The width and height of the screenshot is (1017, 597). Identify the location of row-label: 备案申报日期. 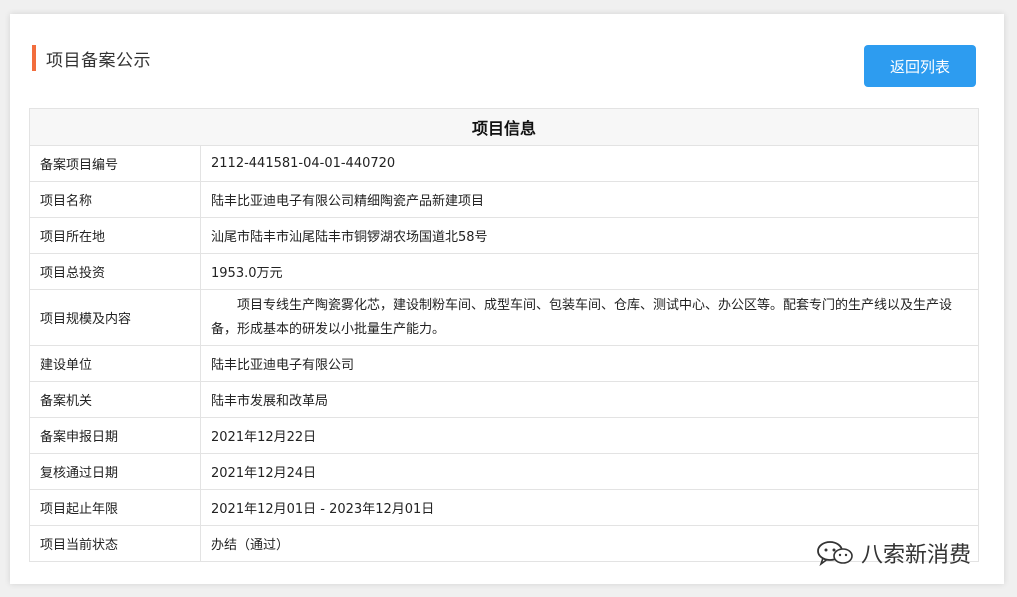
(115, 435).